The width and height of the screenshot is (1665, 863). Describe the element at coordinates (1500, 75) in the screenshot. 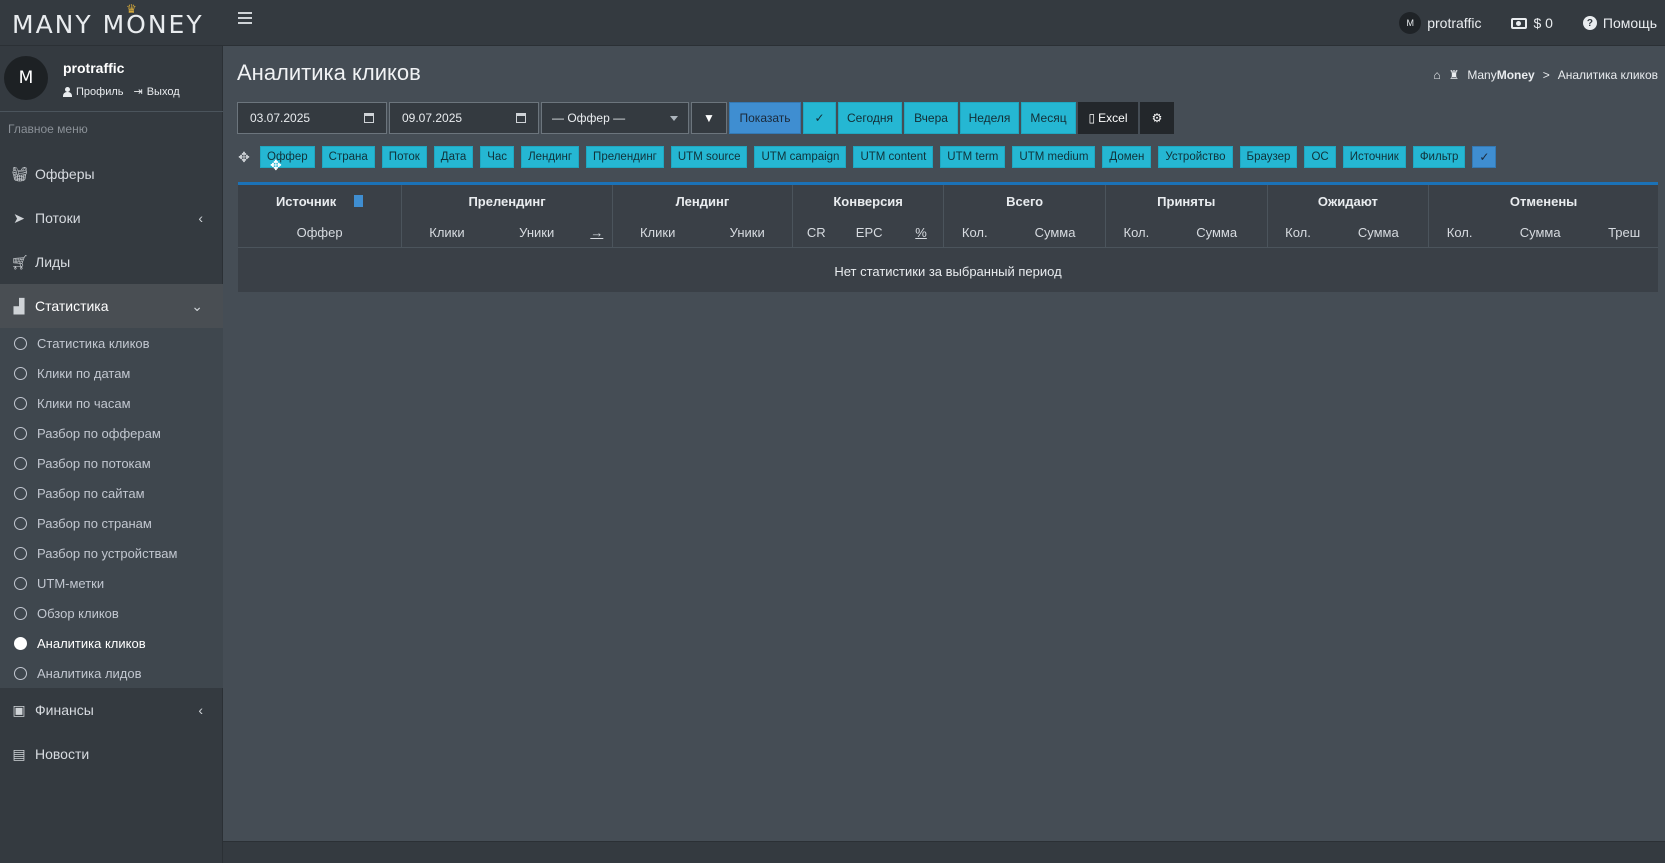

I see `breadcrumb-brand: ManyMoney` at that location.